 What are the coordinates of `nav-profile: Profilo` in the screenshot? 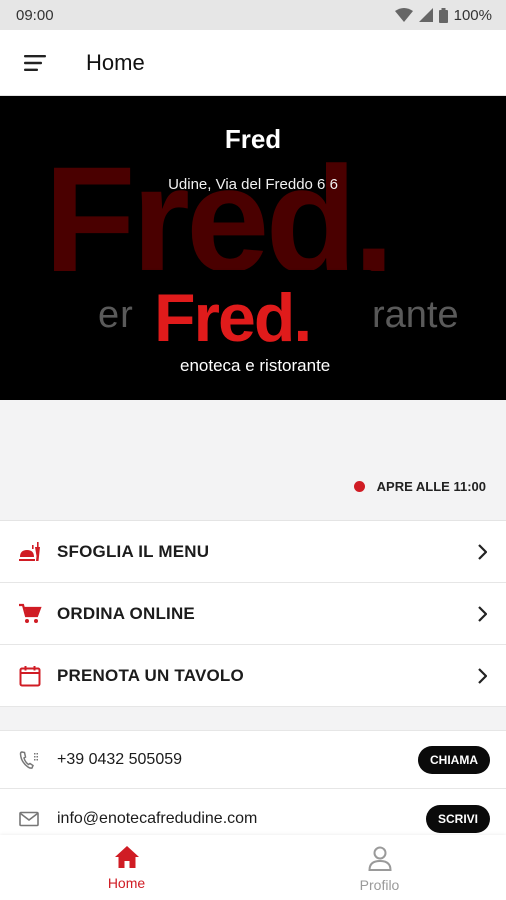 It's located at (379, 867).